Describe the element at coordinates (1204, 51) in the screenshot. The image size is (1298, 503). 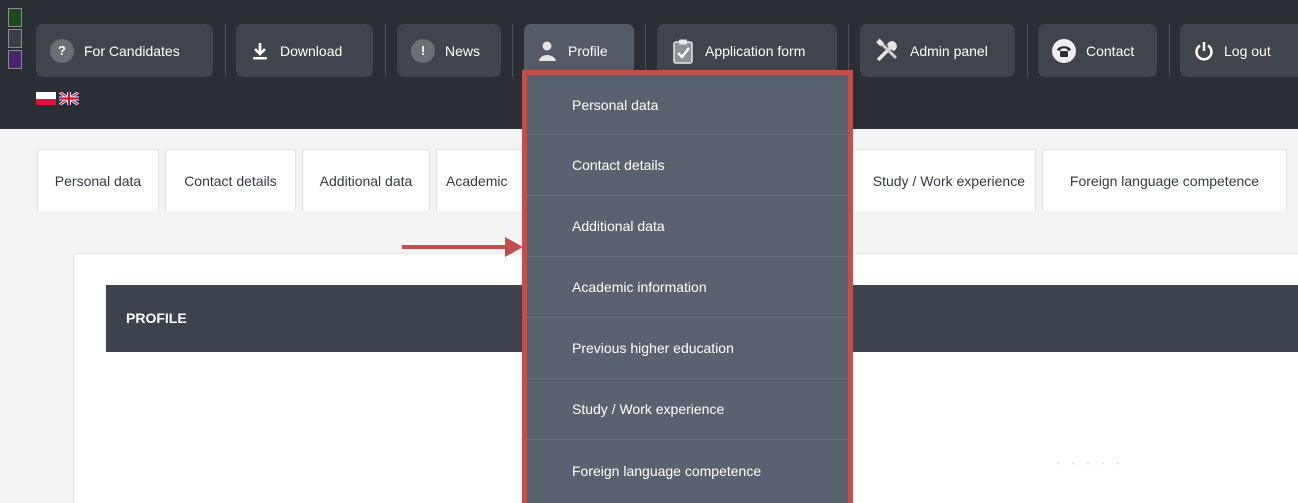
I see `power-icon` at that location.